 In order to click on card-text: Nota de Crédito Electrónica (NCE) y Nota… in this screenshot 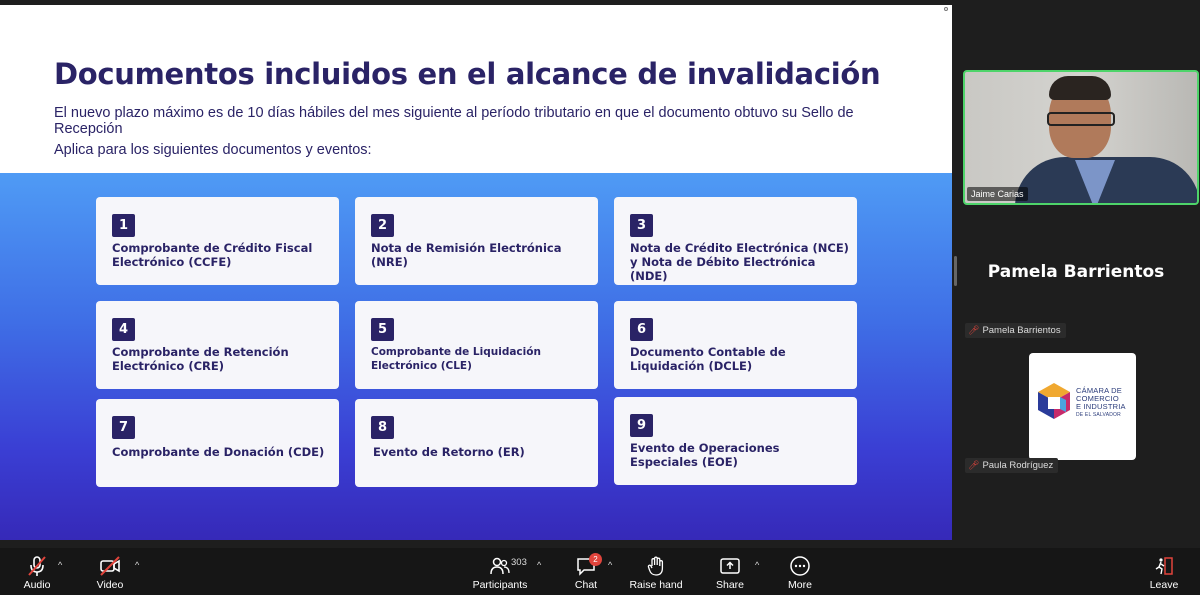, I will do `click(739, 262)`.